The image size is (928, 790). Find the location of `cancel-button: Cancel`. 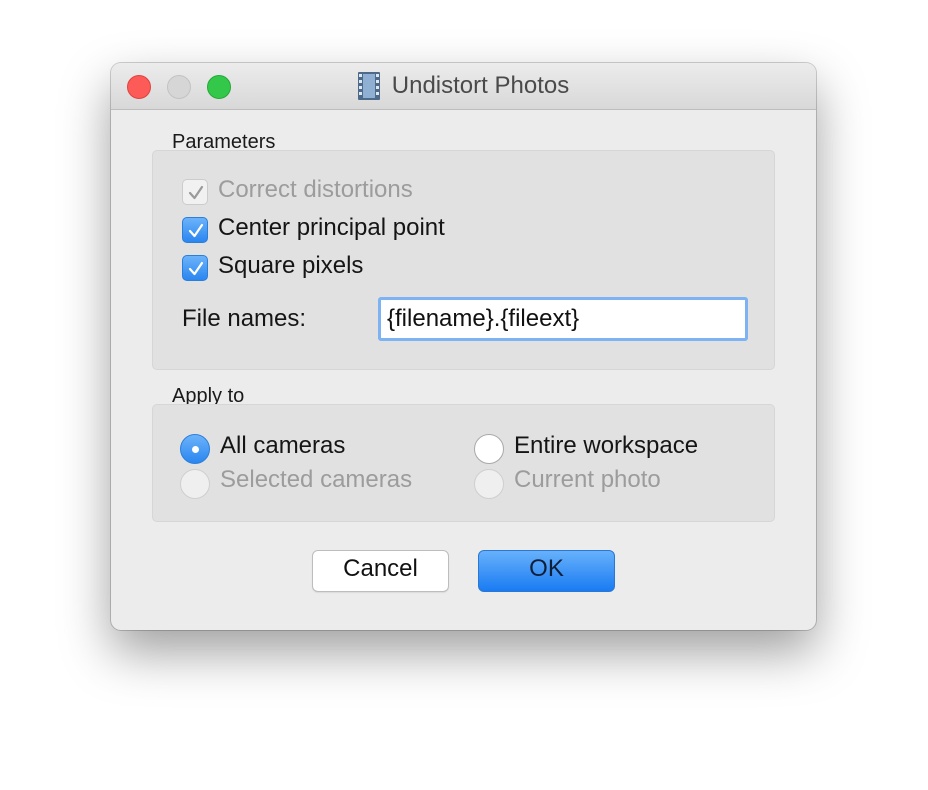

cancel-button: Cancel is located at coordinates (380, 571).